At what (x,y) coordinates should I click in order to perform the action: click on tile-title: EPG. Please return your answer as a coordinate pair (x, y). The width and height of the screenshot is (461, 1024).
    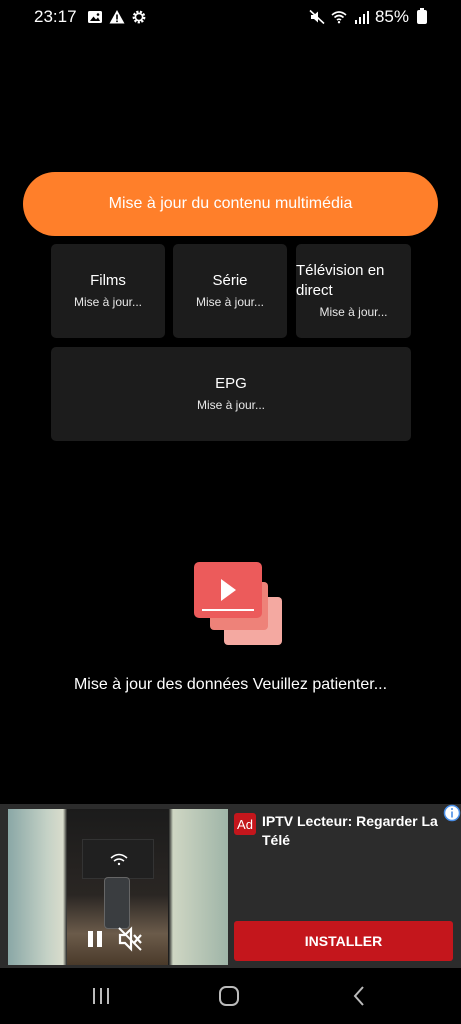
    Looking at the image, I should click on (231, 383).